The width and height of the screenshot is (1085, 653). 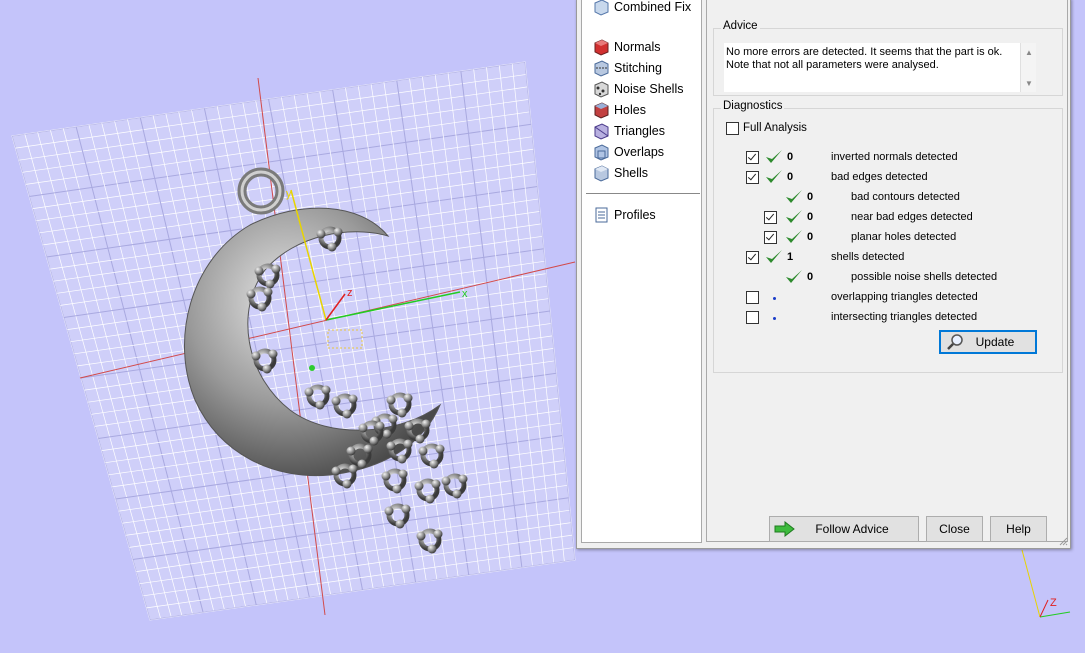 I want to click on nav-item-overlaps: Overlaps, so click(x=628, y=152).